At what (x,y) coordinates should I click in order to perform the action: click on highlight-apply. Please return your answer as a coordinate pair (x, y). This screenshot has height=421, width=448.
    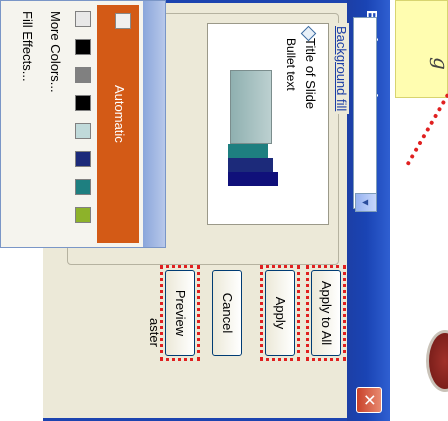
    Looking at the image, I should click on (280, 313).